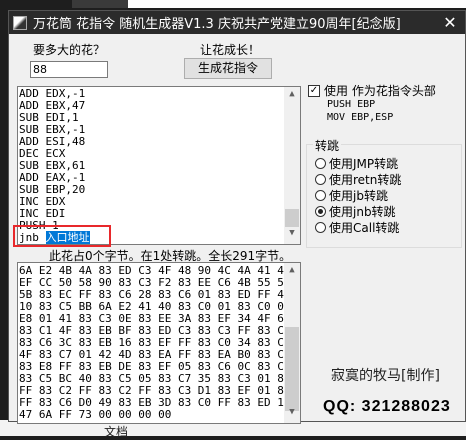 The width and height of the screenshot is (466, 440). Describe the element at coordinates (327, 145) in the screenshot. I see `jump-group-title: 转跳` at that location.